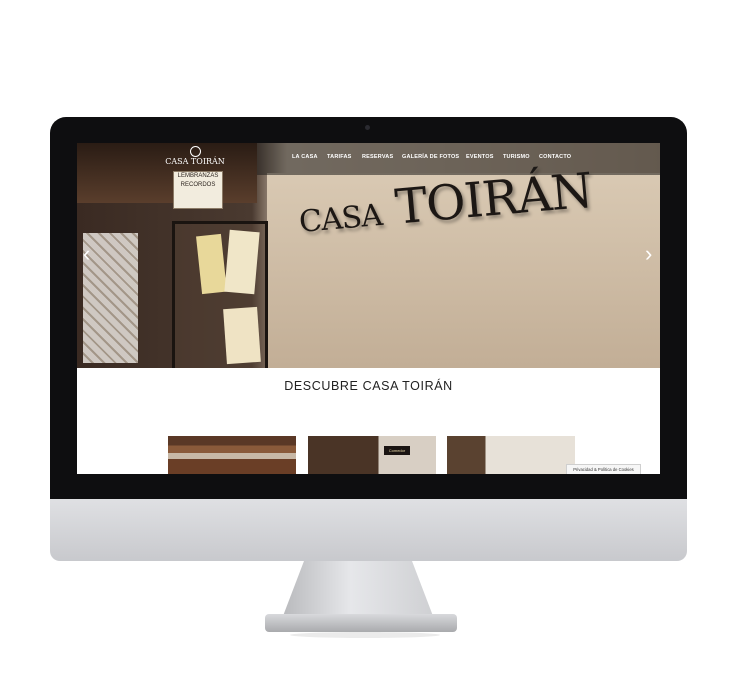  I want to click on lattice-window, so click(110, 298).